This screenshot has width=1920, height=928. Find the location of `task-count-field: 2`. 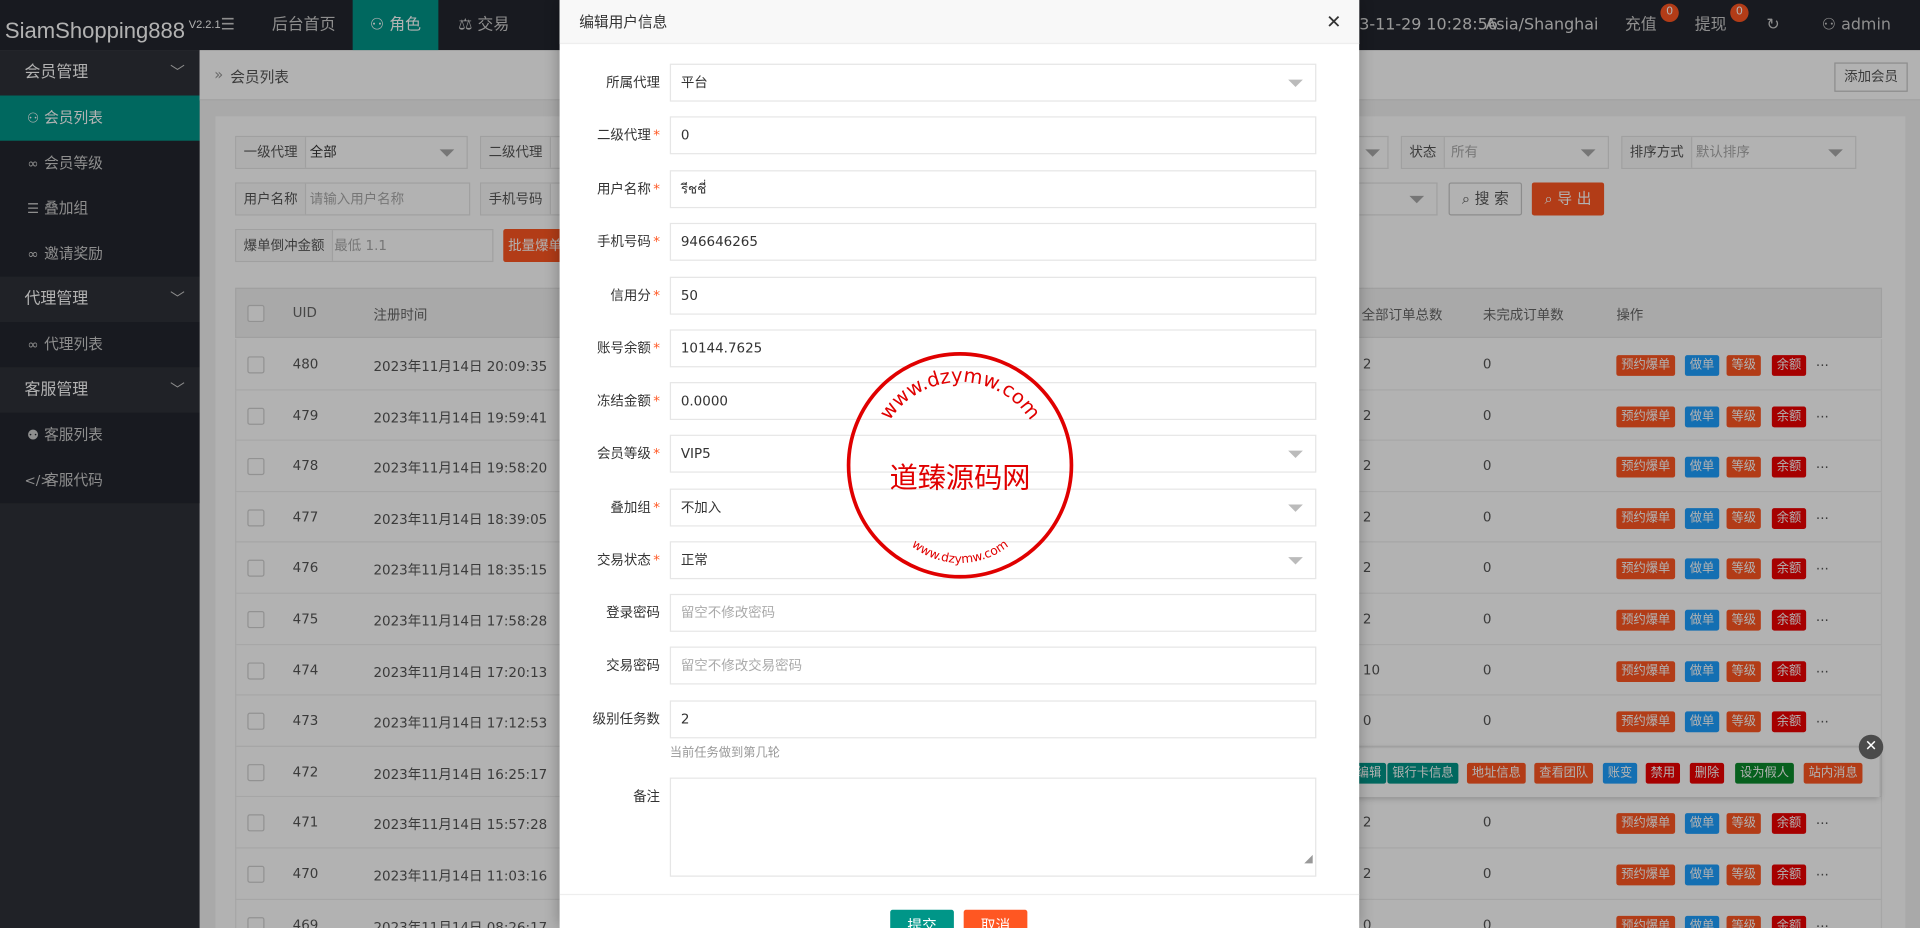

task-count-field: 2 is located at coordinates (993, 719).